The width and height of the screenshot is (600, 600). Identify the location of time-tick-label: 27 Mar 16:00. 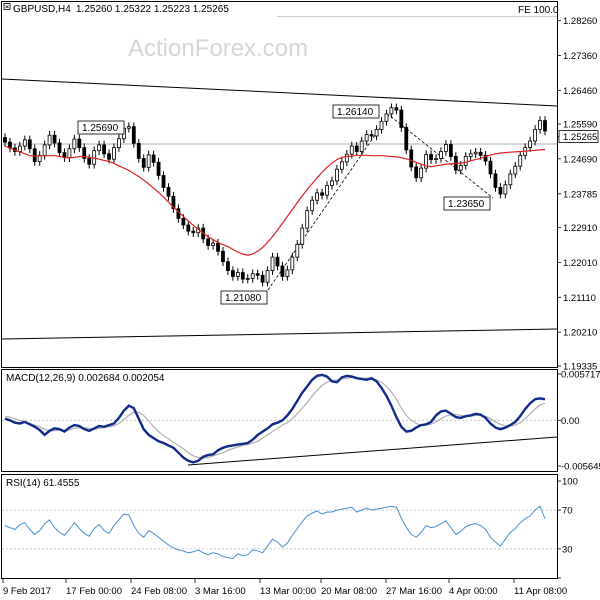
(414, 591).